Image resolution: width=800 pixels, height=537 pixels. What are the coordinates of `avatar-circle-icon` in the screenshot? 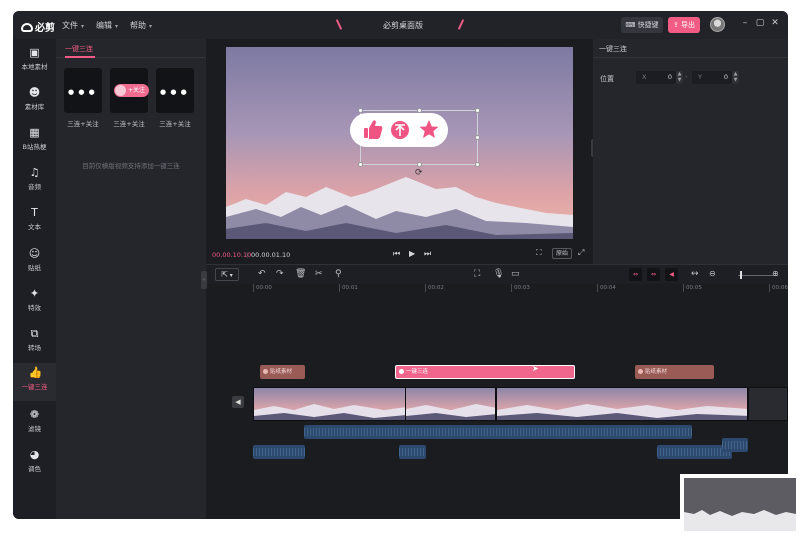 It's located at (120, 90).